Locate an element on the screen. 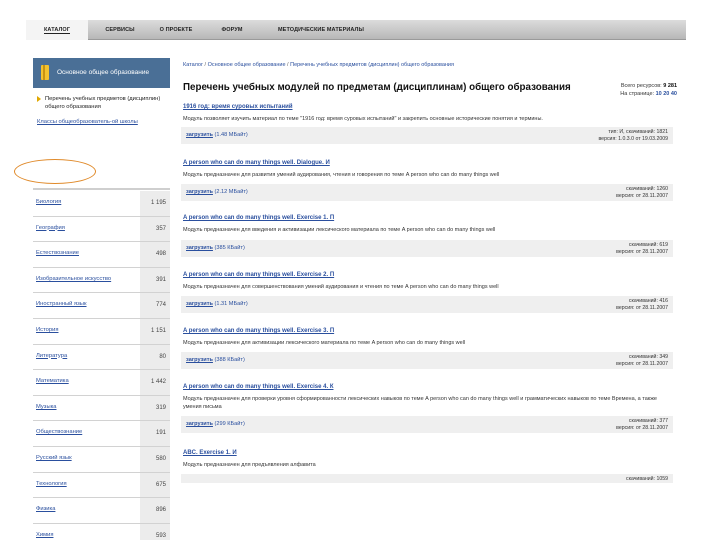 The height and width of the screenshot is (540, 720). subject-count: 896 is located at coordinates (155, 510).